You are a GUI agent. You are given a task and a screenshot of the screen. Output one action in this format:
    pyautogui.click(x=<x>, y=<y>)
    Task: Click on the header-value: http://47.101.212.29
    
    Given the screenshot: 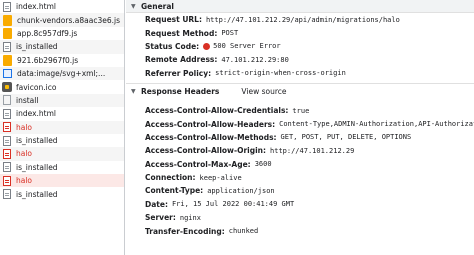 What is the action you would take?
    pyautogui.click(x=312, y=150)
    